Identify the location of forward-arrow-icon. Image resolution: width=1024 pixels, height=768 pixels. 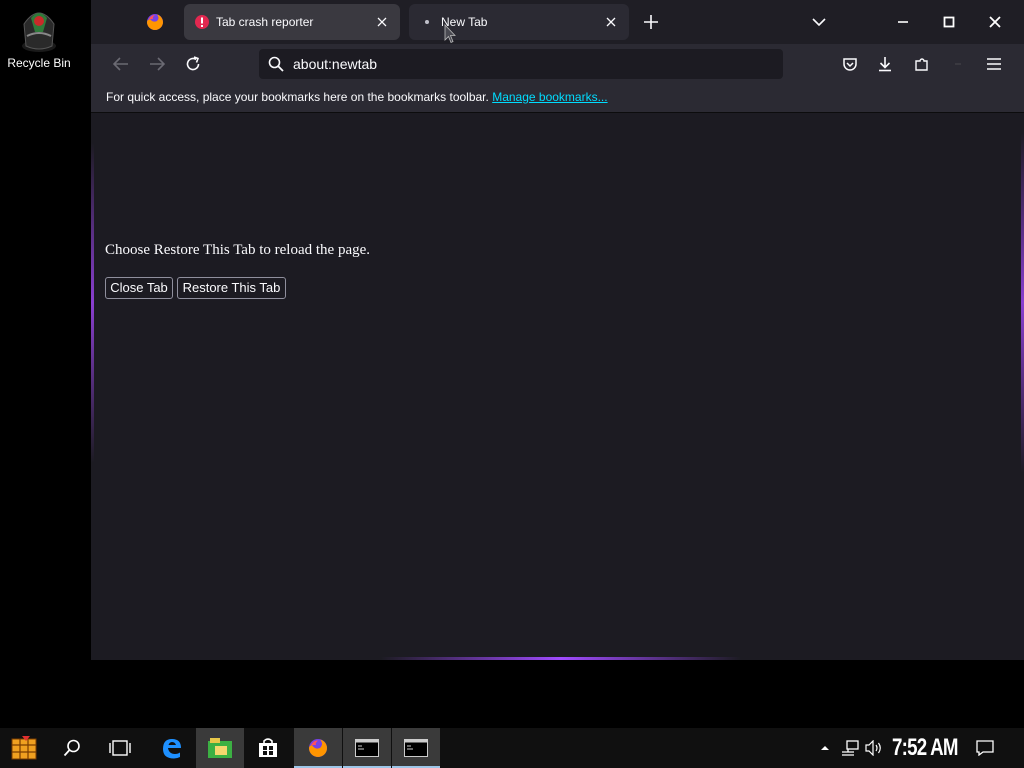
(157, 64).